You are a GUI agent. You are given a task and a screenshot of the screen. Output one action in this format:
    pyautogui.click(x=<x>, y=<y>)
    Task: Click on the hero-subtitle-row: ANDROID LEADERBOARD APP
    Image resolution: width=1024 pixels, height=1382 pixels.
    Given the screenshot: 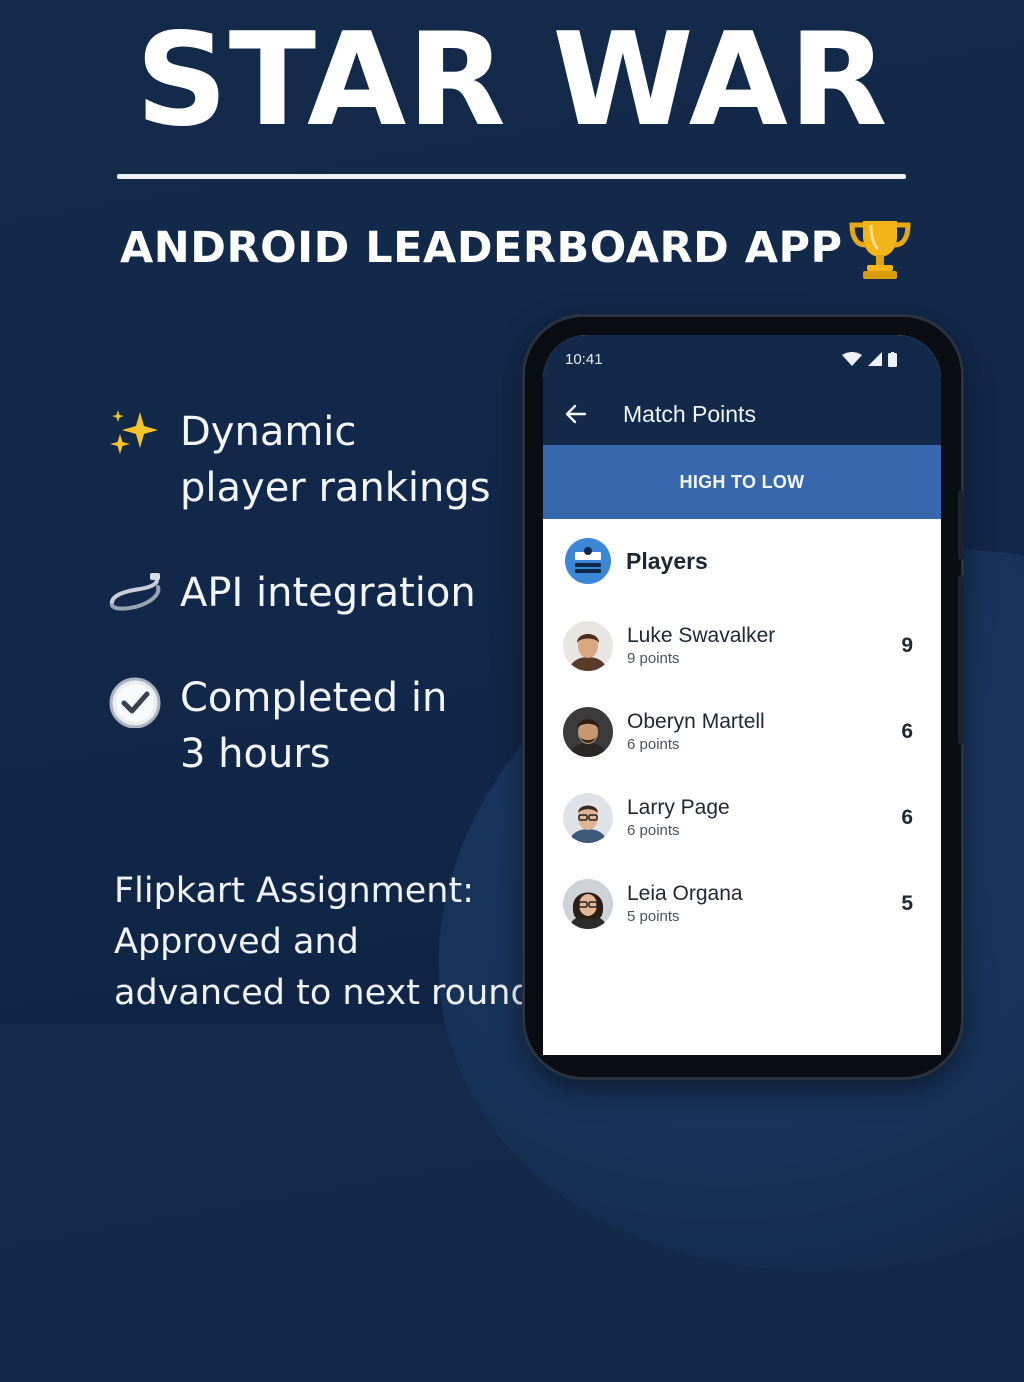 What is the action you would take?
    pyautogui.click(x=517, y=249)
    